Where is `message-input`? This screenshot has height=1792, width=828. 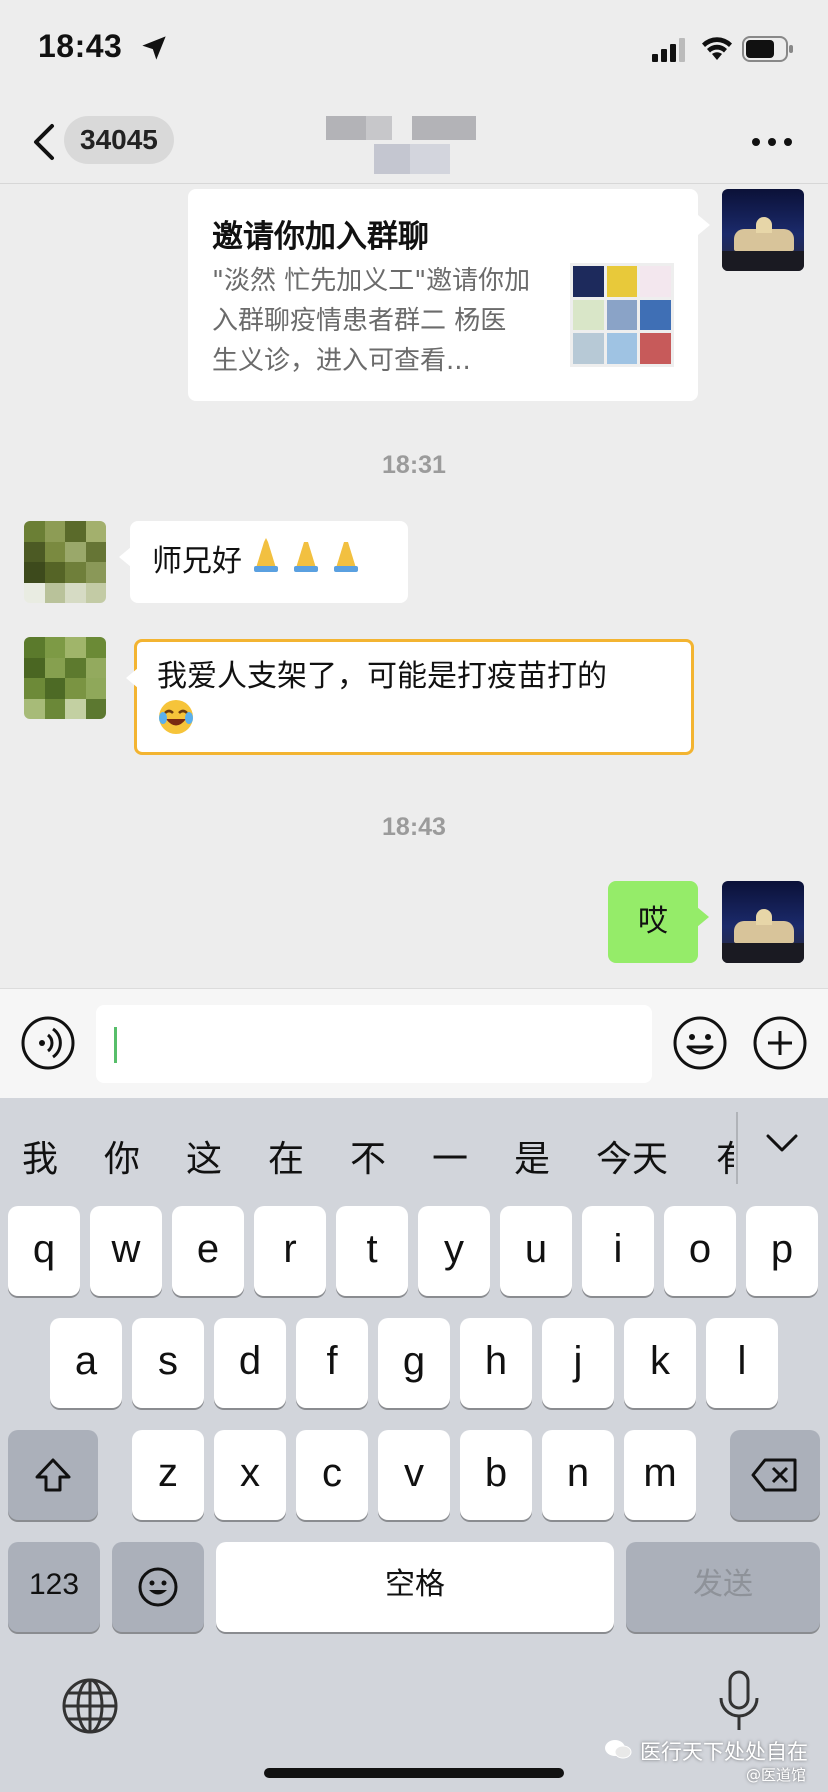
message-input is located at coordinates (374, 1044).